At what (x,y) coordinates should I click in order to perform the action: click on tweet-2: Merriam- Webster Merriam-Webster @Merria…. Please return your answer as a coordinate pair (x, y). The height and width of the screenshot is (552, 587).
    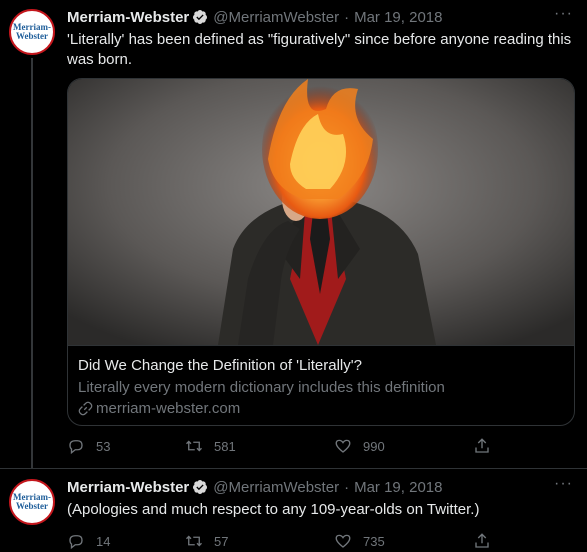
    Looking at the image, I should click on (293, 509).